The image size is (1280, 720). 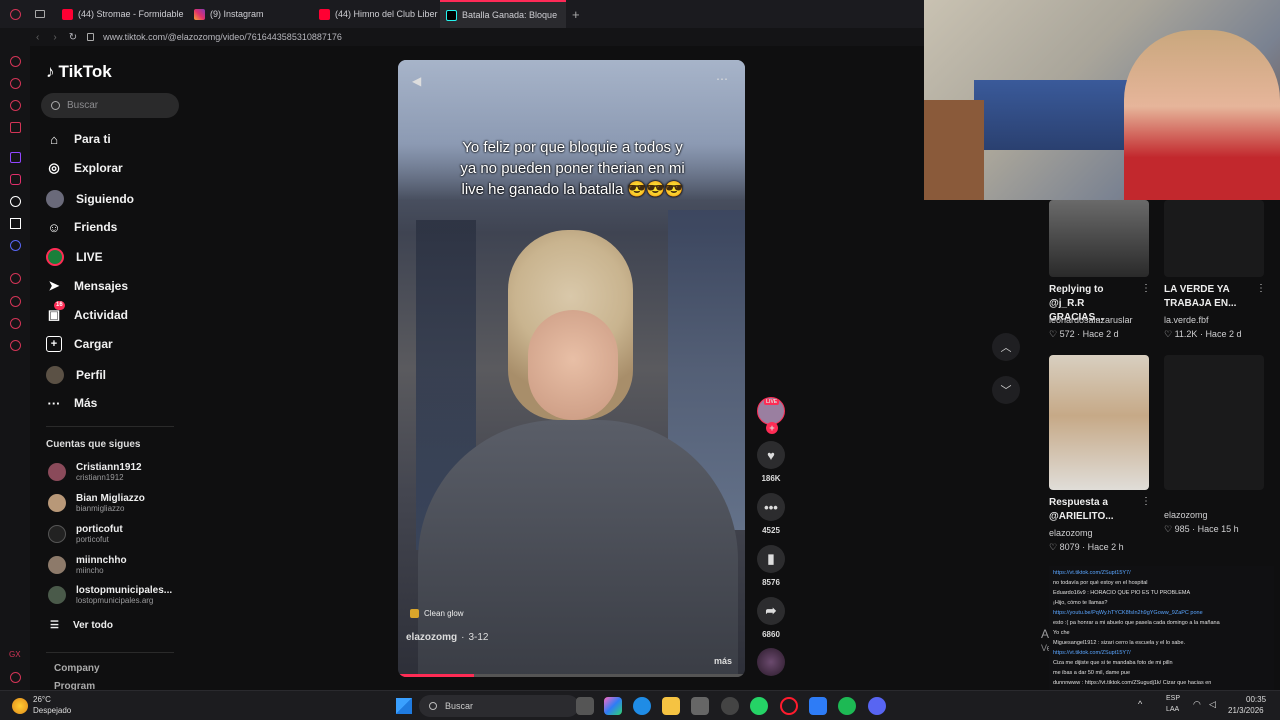 What do you see at coordinates (1212, 704) in the screenshot?
I see `volume-icon: ◁` at bounding box center [1212, 704].